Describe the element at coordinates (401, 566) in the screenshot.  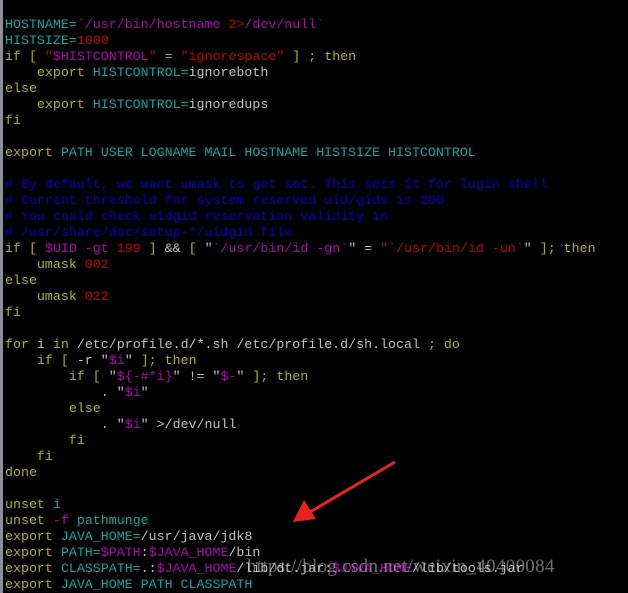
I see `watermark: https://blog.csdn.net/weixin_40400084` at that location.